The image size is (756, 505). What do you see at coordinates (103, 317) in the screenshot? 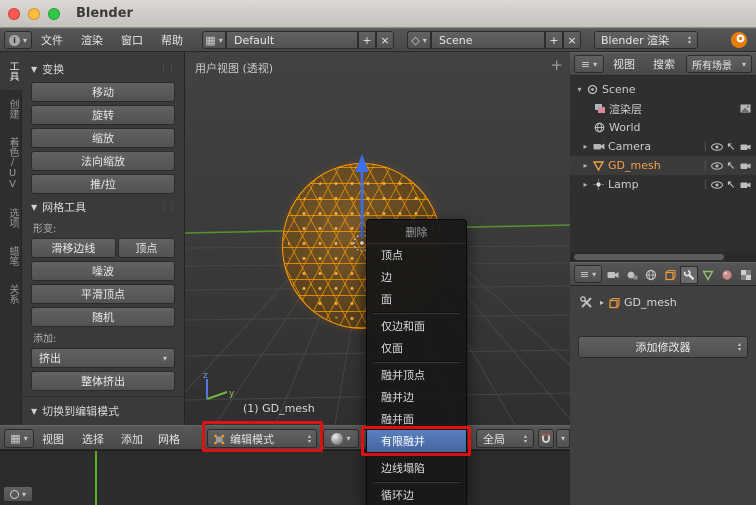
I see `randomize-button: 随机` at bounding box center [103, 317].